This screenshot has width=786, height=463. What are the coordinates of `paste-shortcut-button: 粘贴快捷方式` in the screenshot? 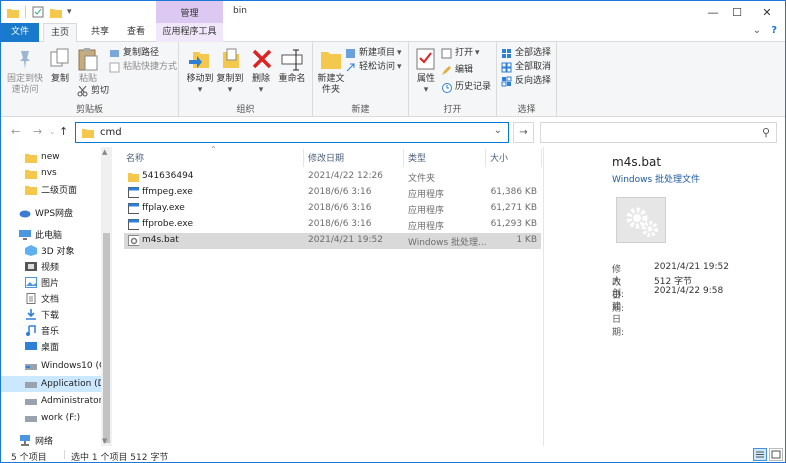 It's located at (143, 67).